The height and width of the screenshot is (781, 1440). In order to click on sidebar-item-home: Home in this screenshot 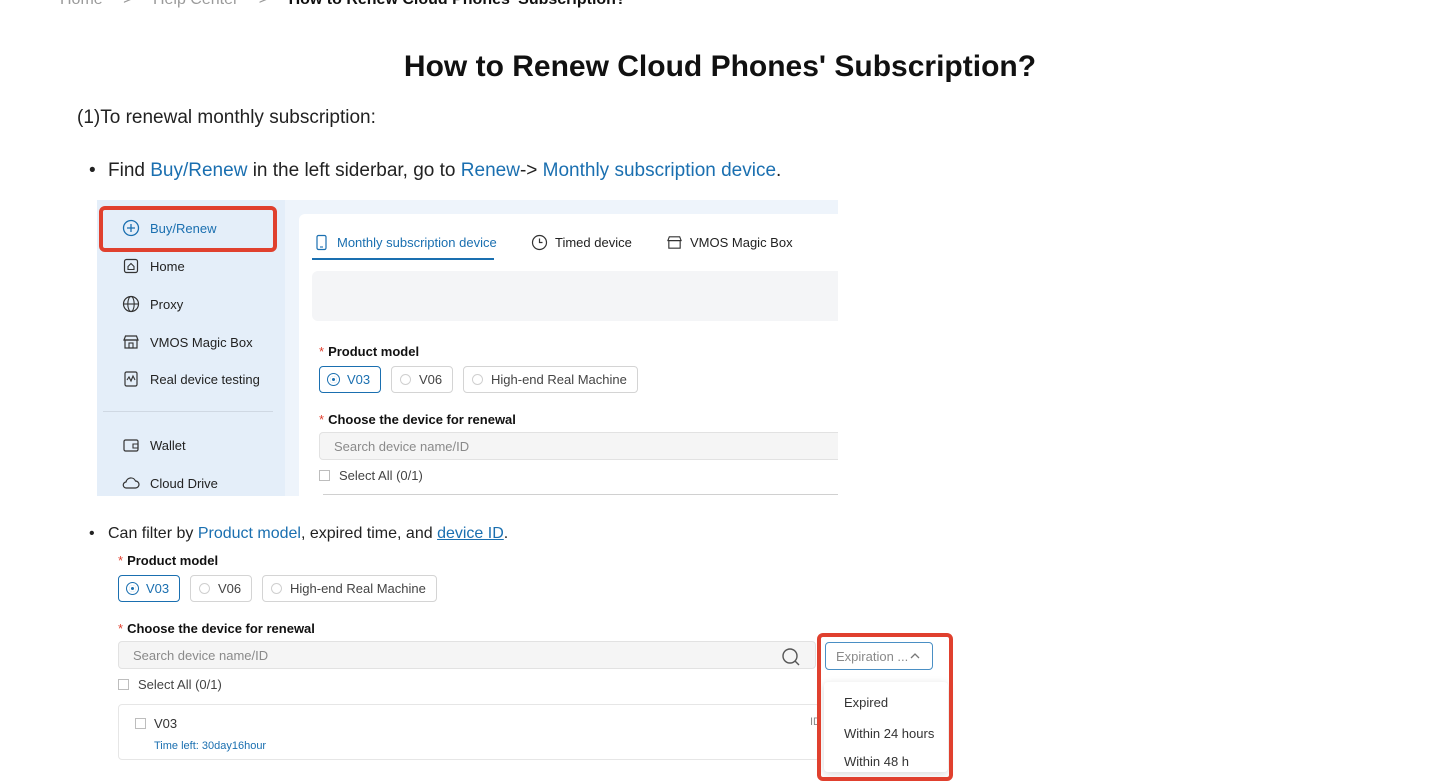, I will do `click(153, 266)`.